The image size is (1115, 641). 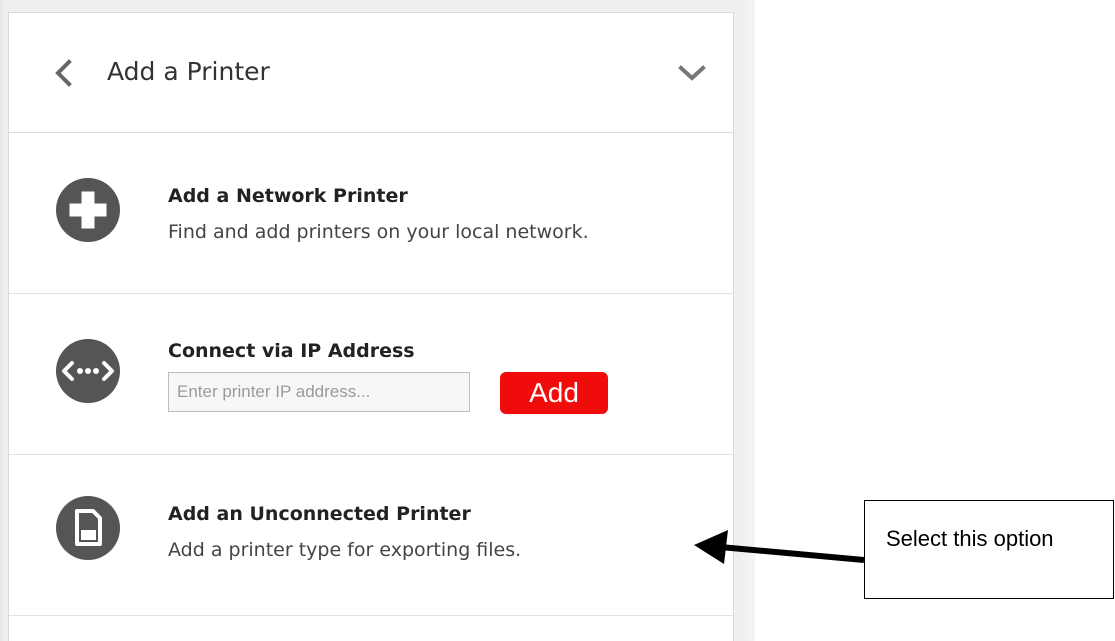 I want to click on sd-card-icon, so click(x=88, y=528).